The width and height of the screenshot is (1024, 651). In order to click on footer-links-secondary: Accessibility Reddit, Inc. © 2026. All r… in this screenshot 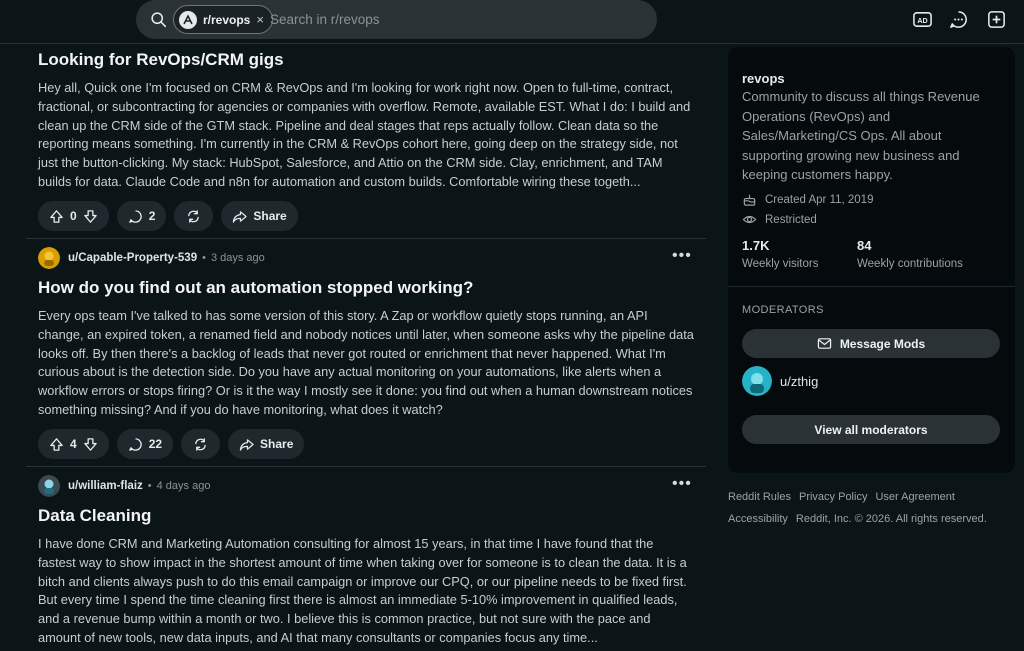, I will do `click(857, 519)`.